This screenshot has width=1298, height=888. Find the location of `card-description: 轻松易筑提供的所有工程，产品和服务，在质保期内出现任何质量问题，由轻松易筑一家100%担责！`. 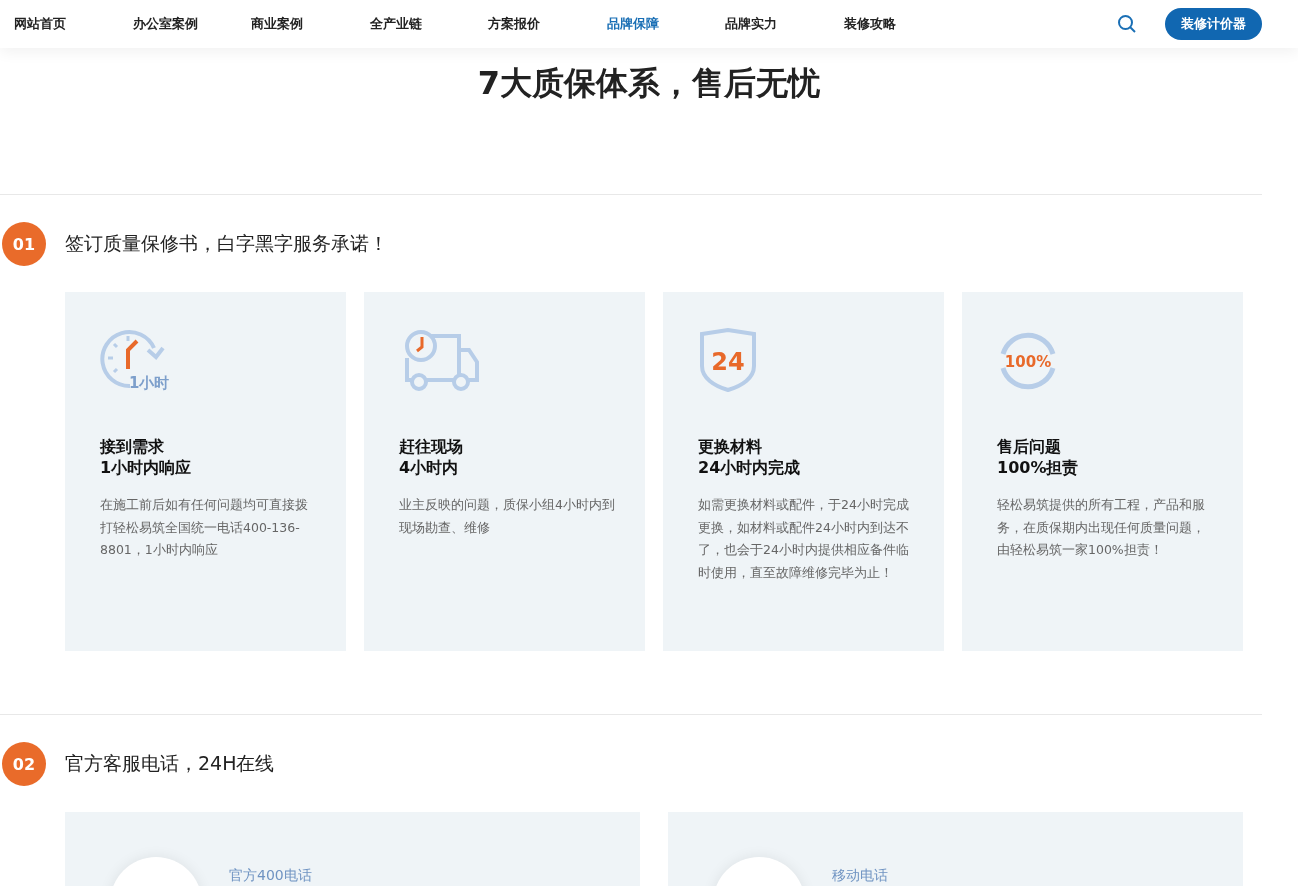

card-description: 轻松易筑提供的所有工程，产品和服务，在质保期内出现任何质量问题，由轻松易筑一家100%担责！ is located at coordinates (1101, 527).